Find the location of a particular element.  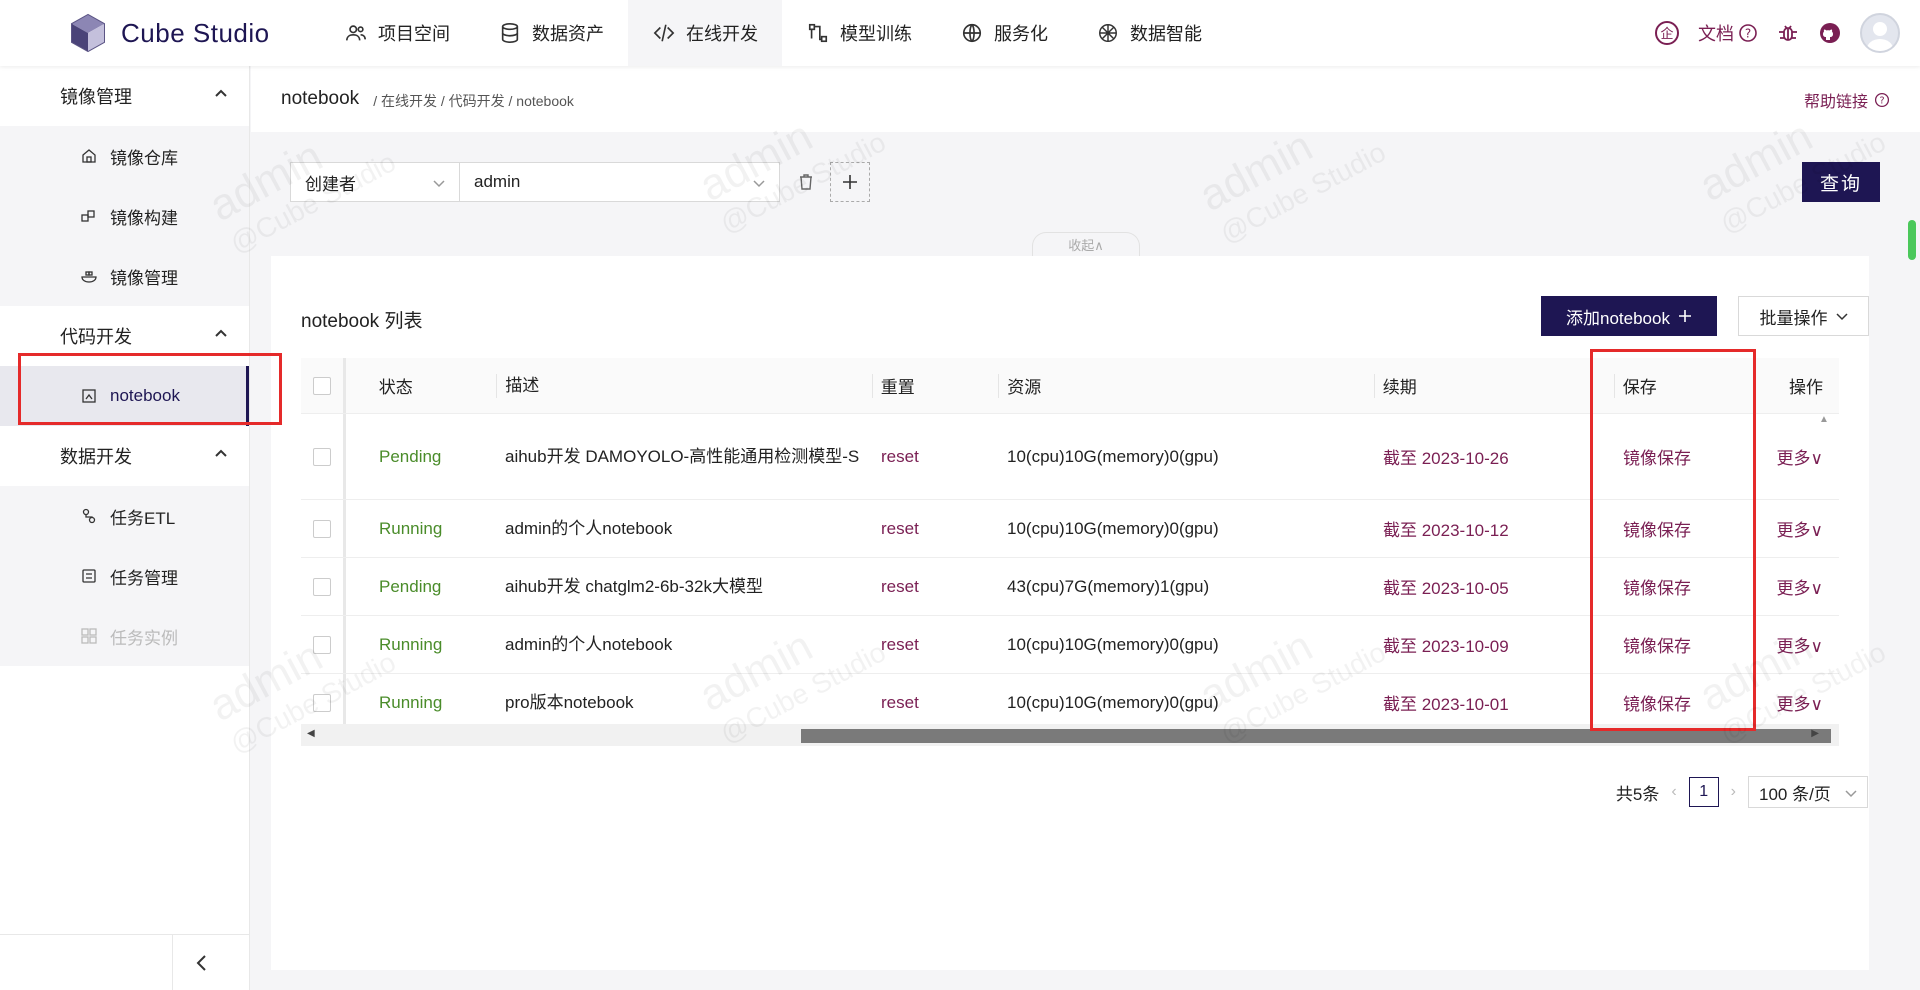

renew-link: 截至 2023-10-12 is located at coordinates (1495, 528).